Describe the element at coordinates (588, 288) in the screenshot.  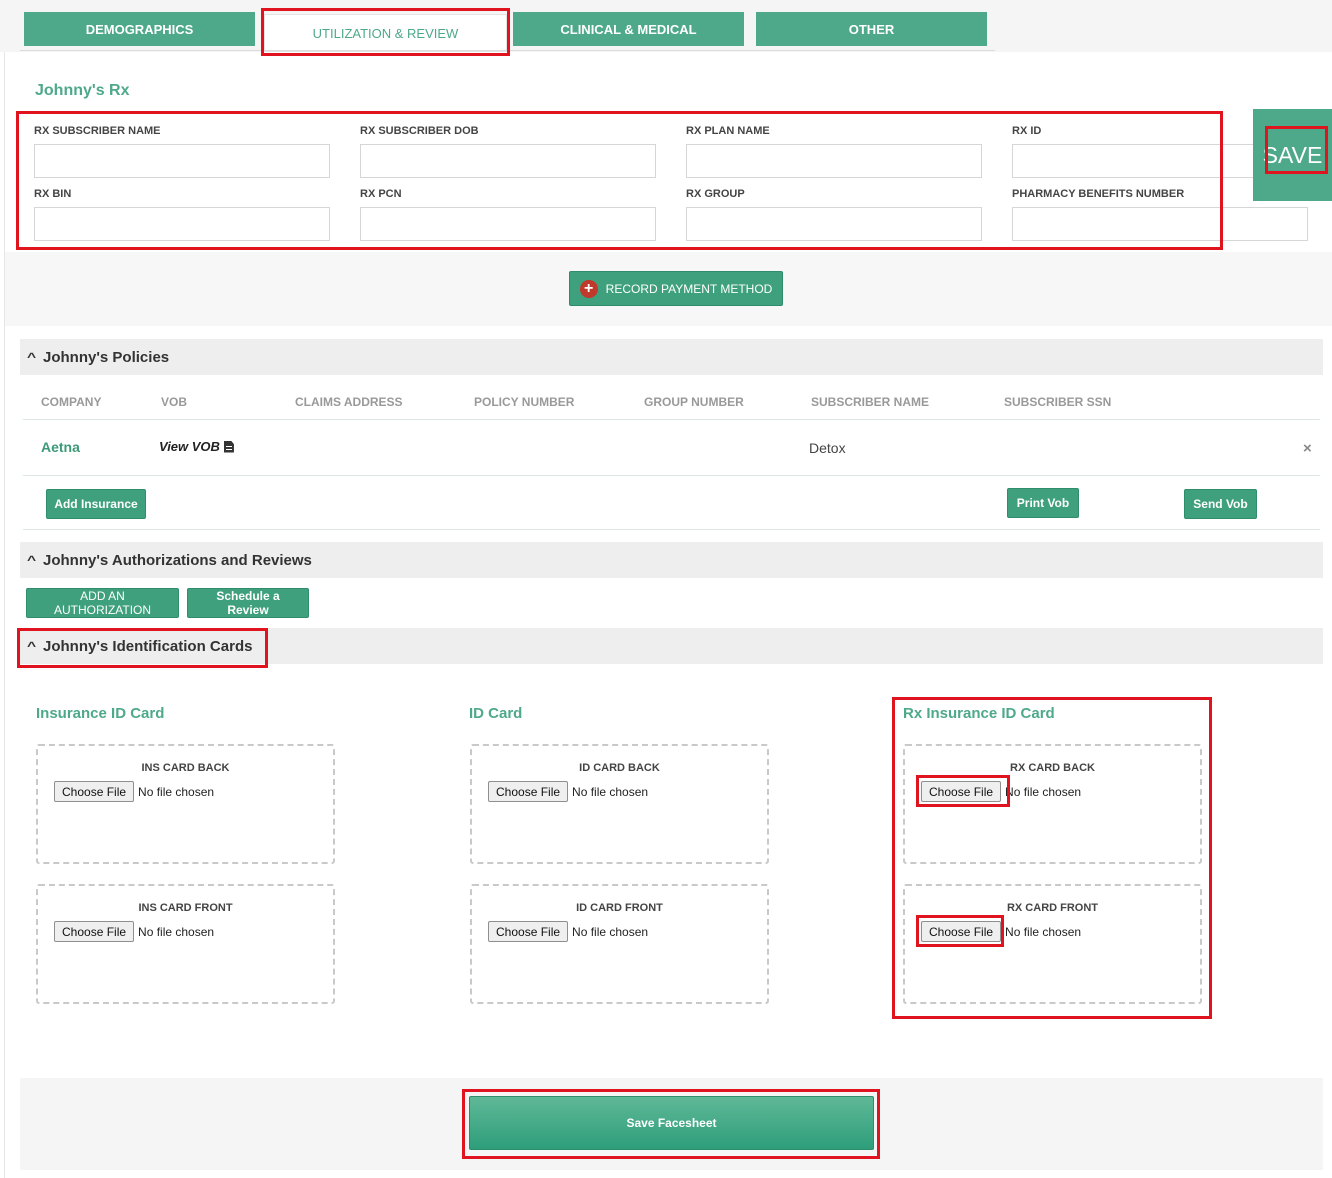
I see `plus-circle-icon: +` at that location.